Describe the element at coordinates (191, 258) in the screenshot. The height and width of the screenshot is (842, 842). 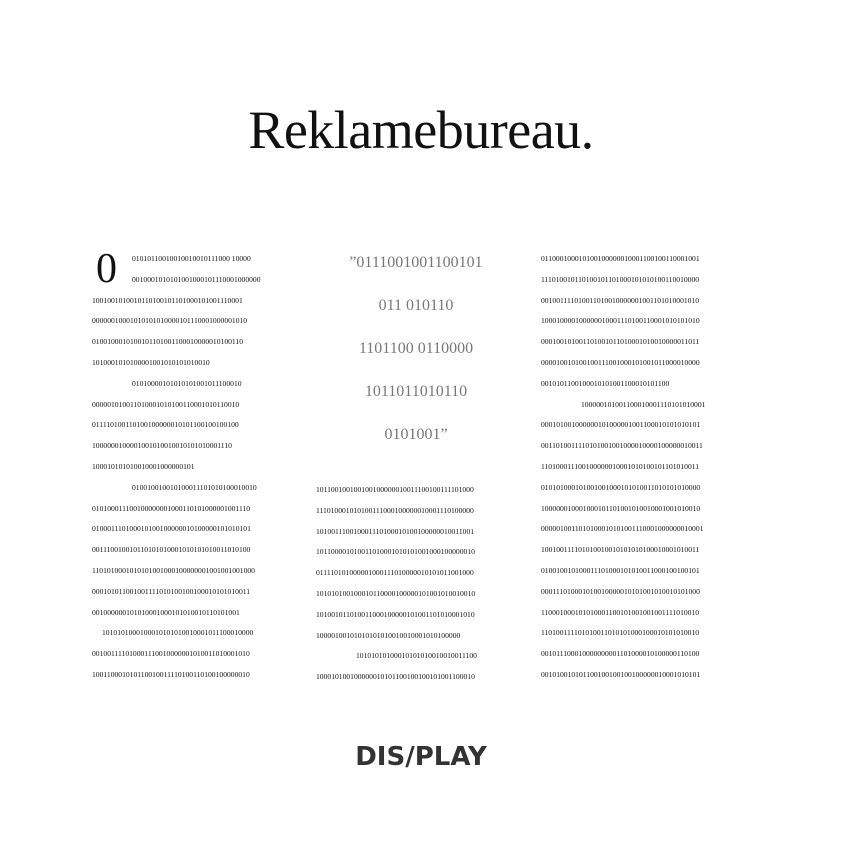
I see `binary-line: 01010110010010010010111000 10000` at that location.